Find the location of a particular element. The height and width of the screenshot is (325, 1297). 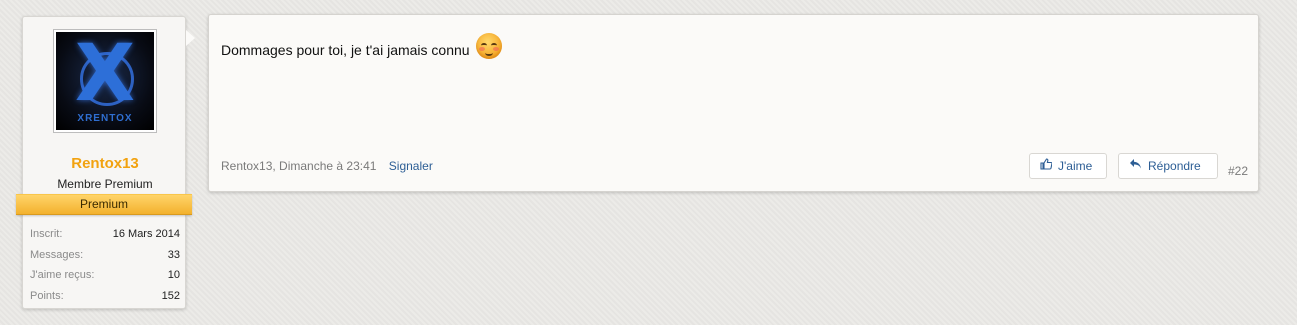

stat-label: Inscrit: is located at coordinates (46, 234).